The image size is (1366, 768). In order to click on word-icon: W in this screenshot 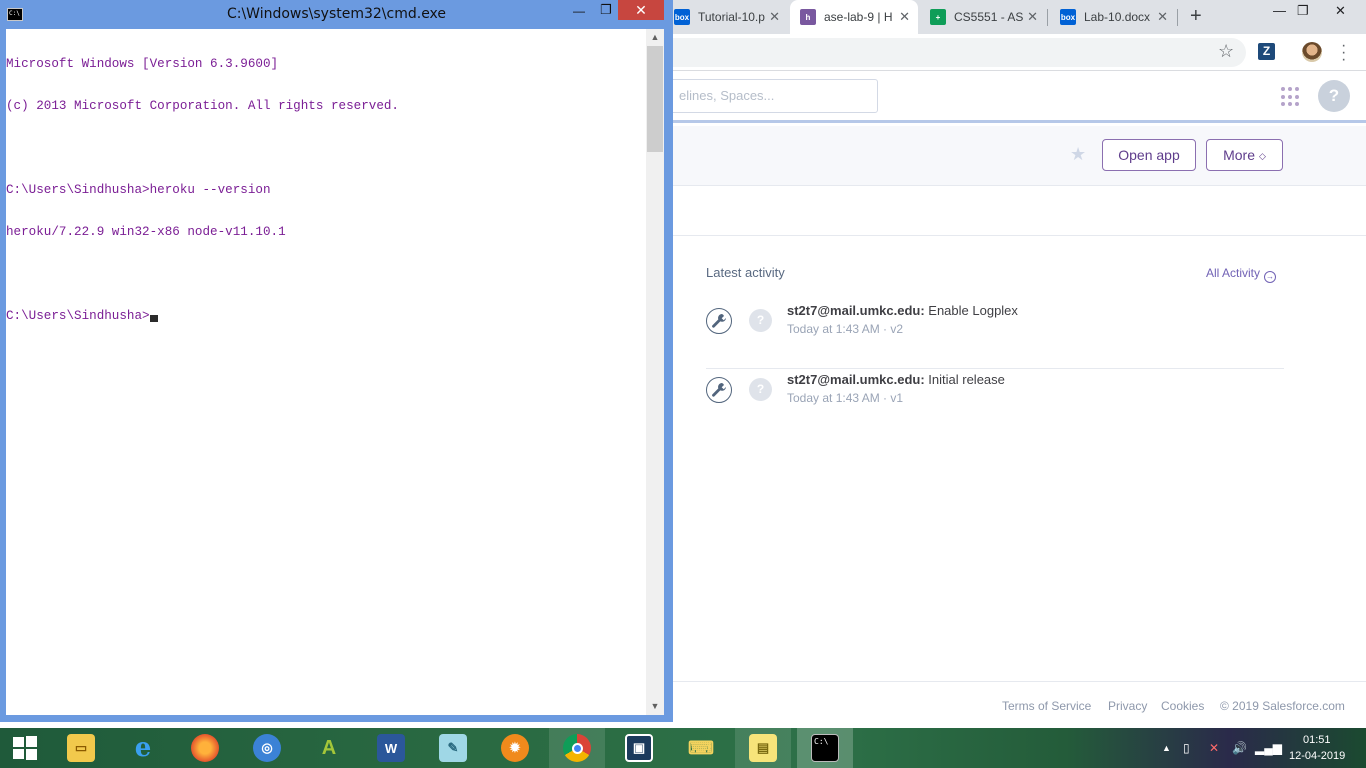, I will do `click(391, 748)`.